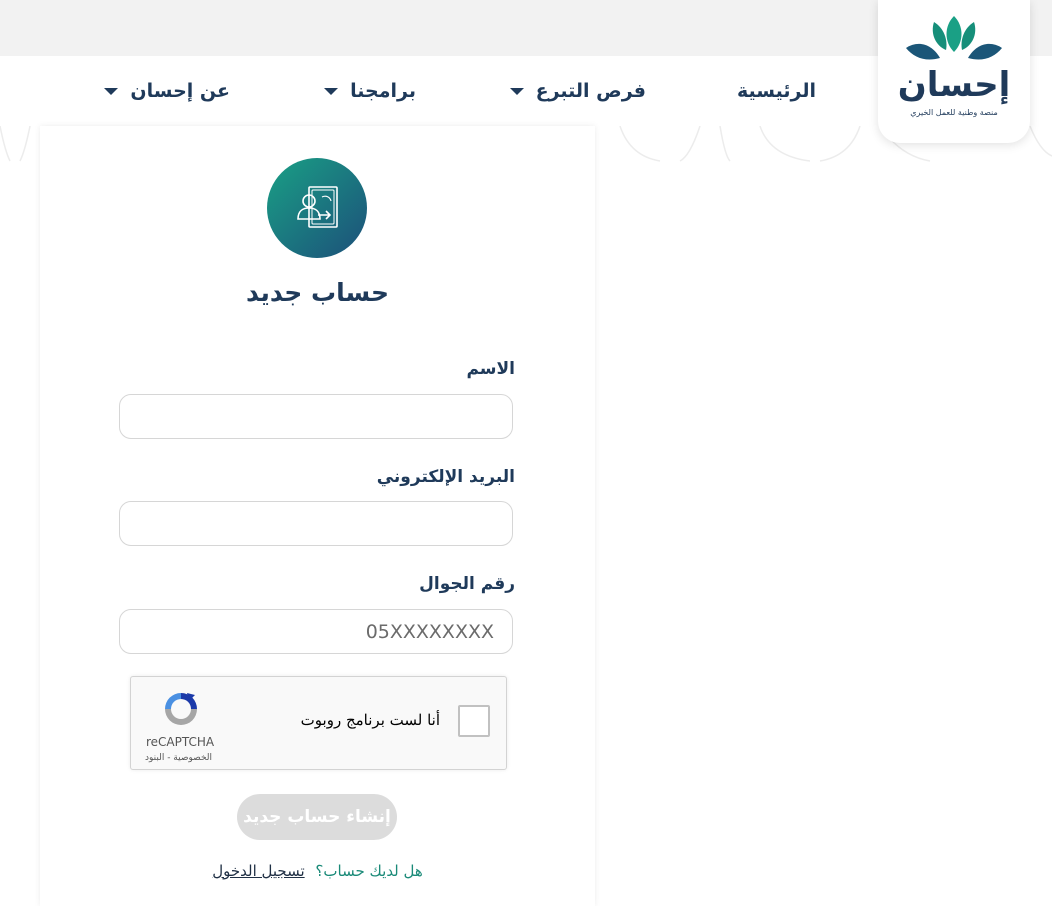 The width and height of the screenshot is (1052, 906). What do you see at coordinates (258, 871) in the screenshot?
I see `login-link: تسجيل الدخول` at bounding box center [258, 871].